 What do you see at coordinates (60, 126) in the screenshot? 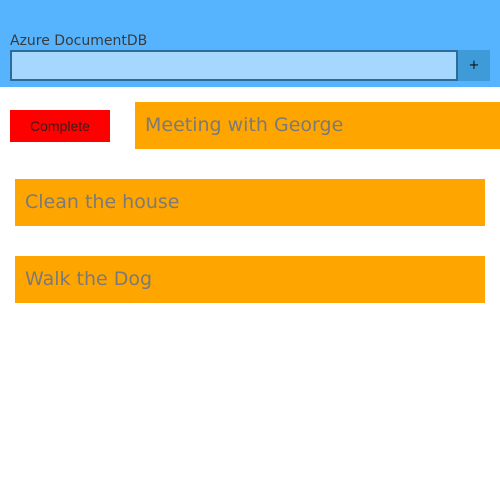
I see `complete-button: Complete` at bounding box center [60, 126].